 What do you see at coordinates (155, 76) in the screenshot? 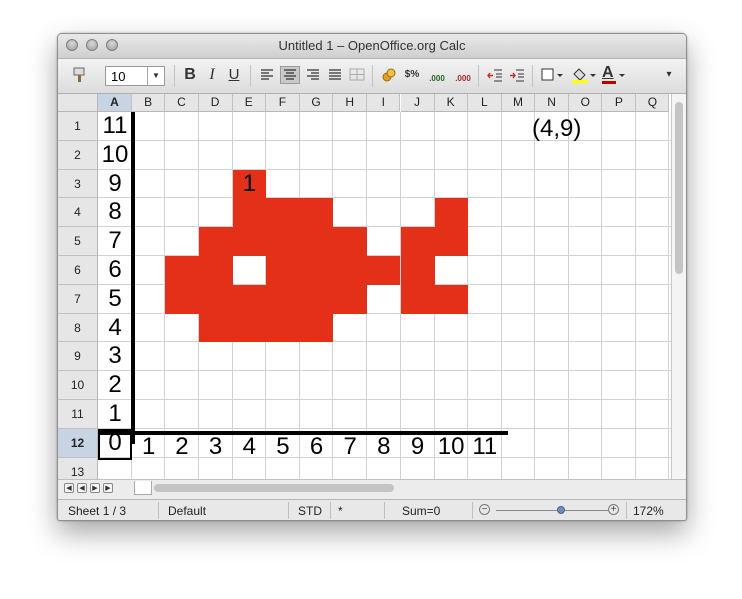
I see `chevron-down-icon: ▼` at bounding box center [155, 76].